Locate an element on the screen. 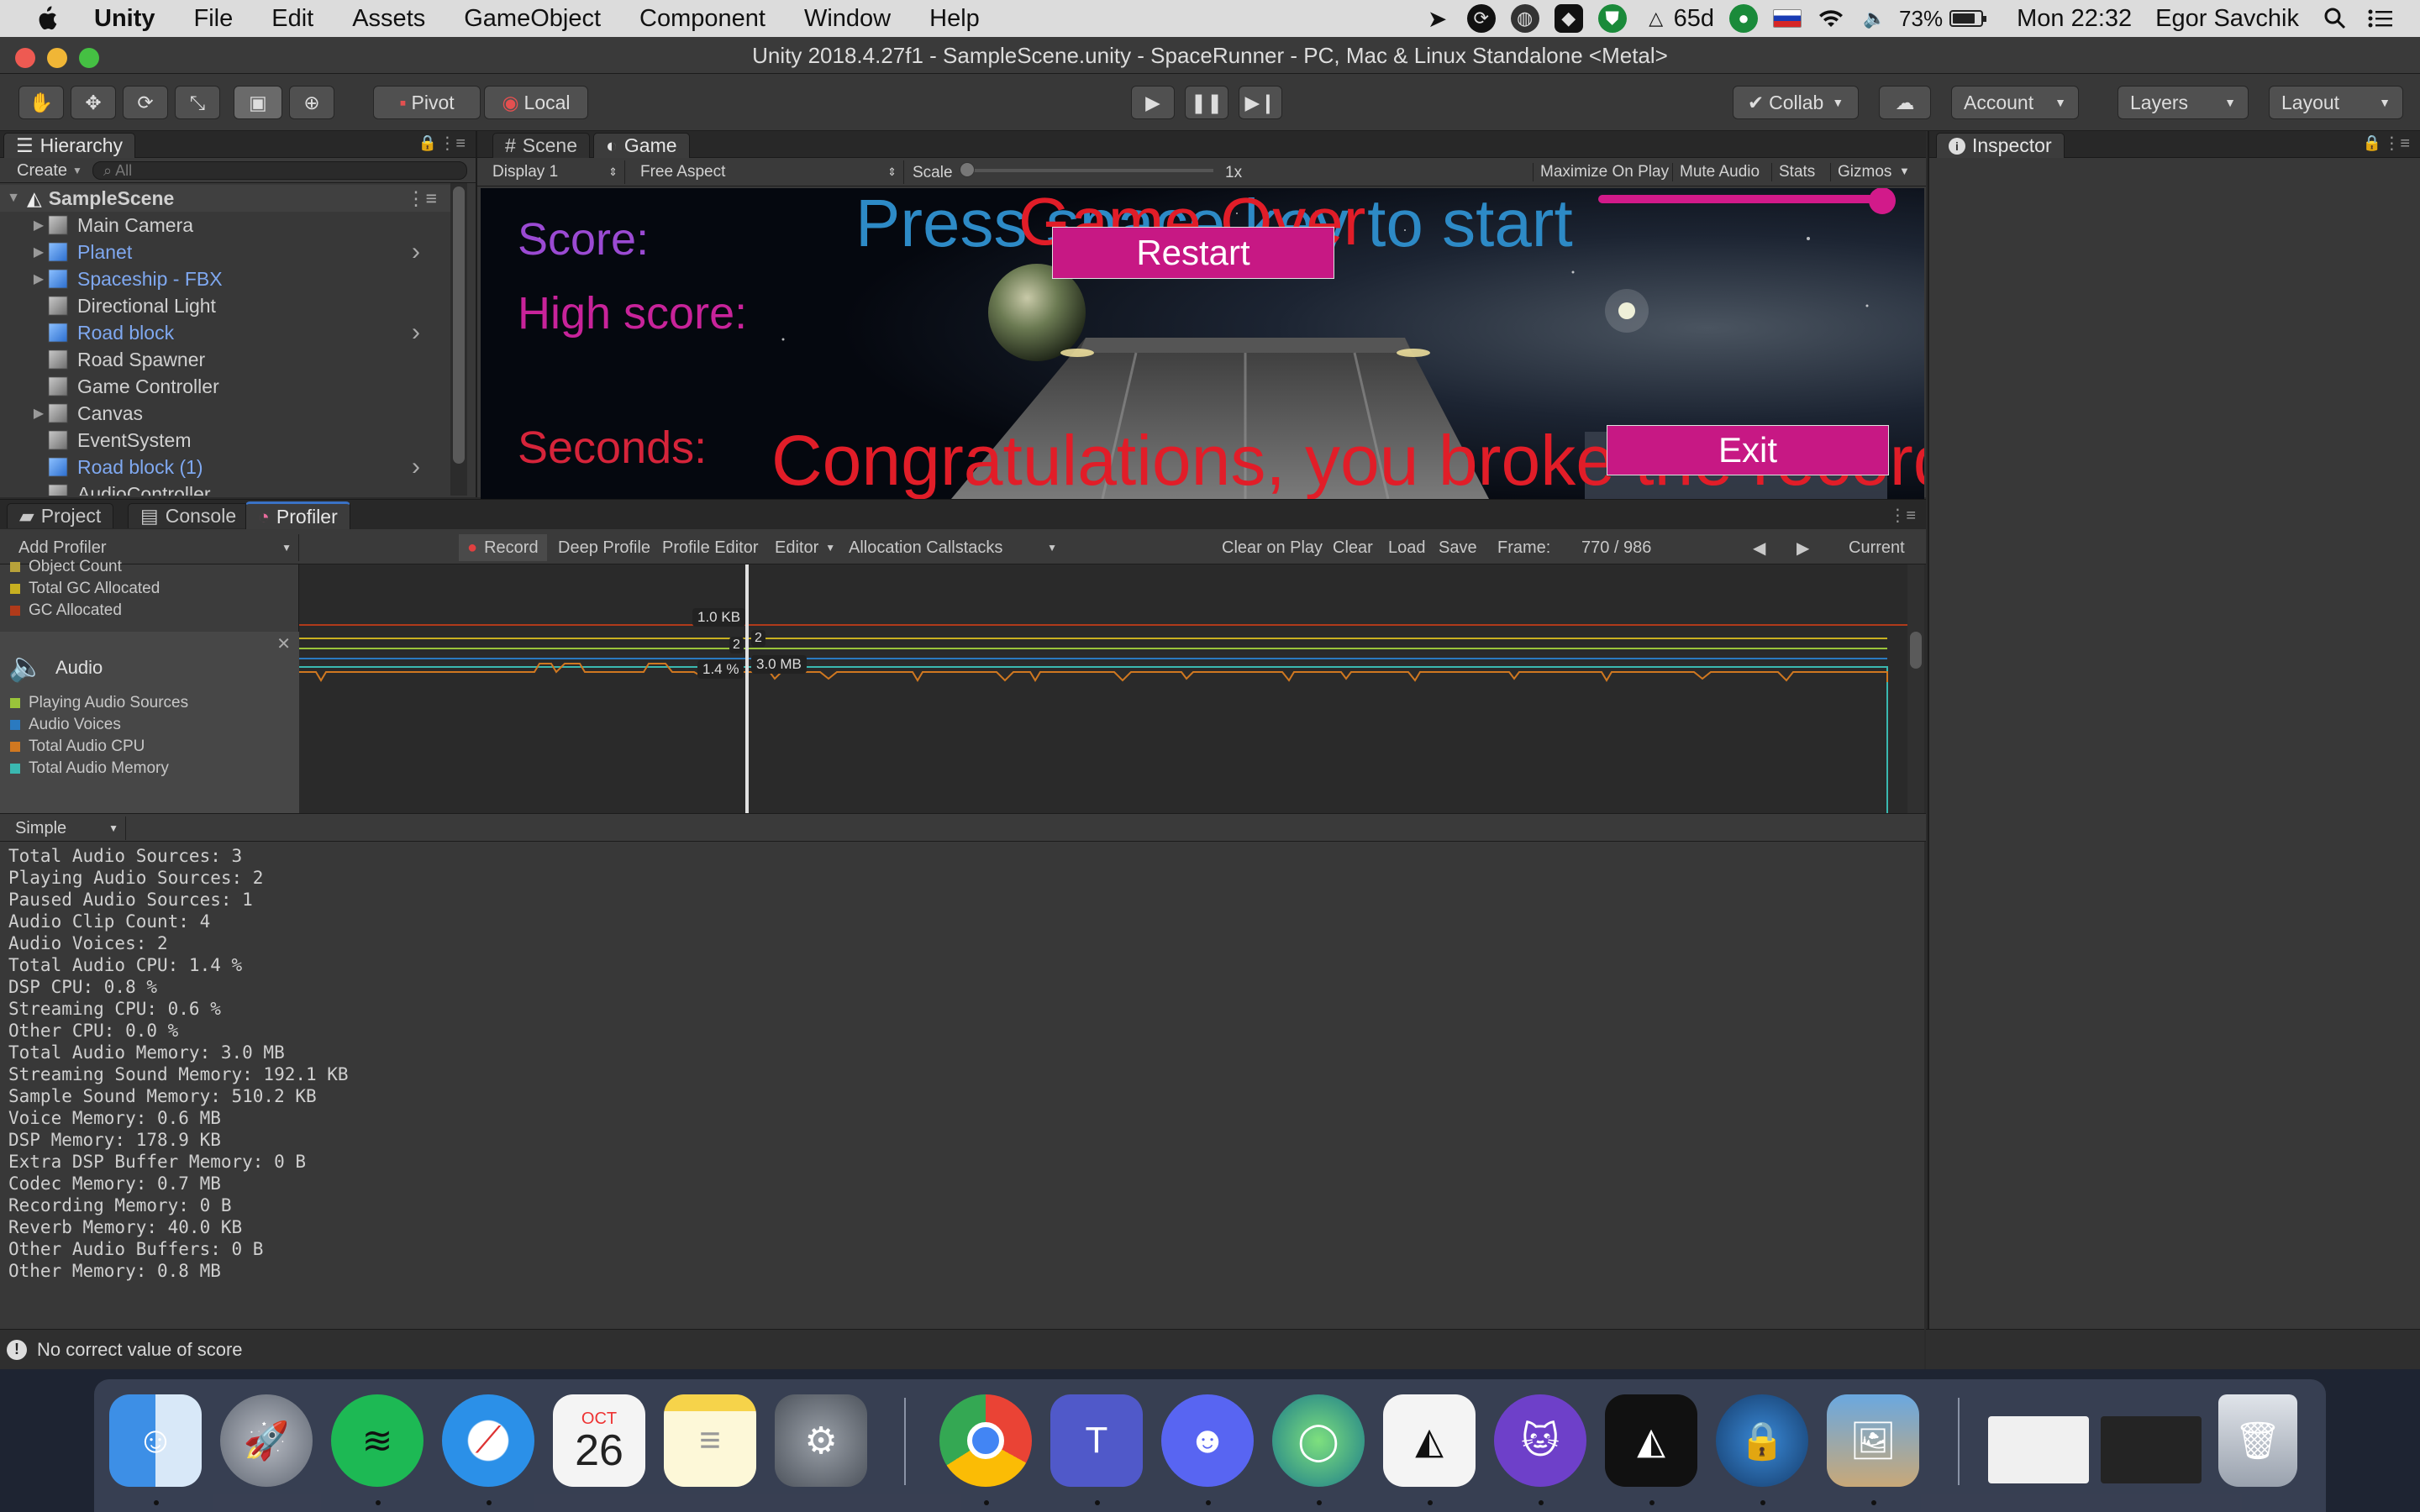  volume-slider is located at coordinates (1747, 201).